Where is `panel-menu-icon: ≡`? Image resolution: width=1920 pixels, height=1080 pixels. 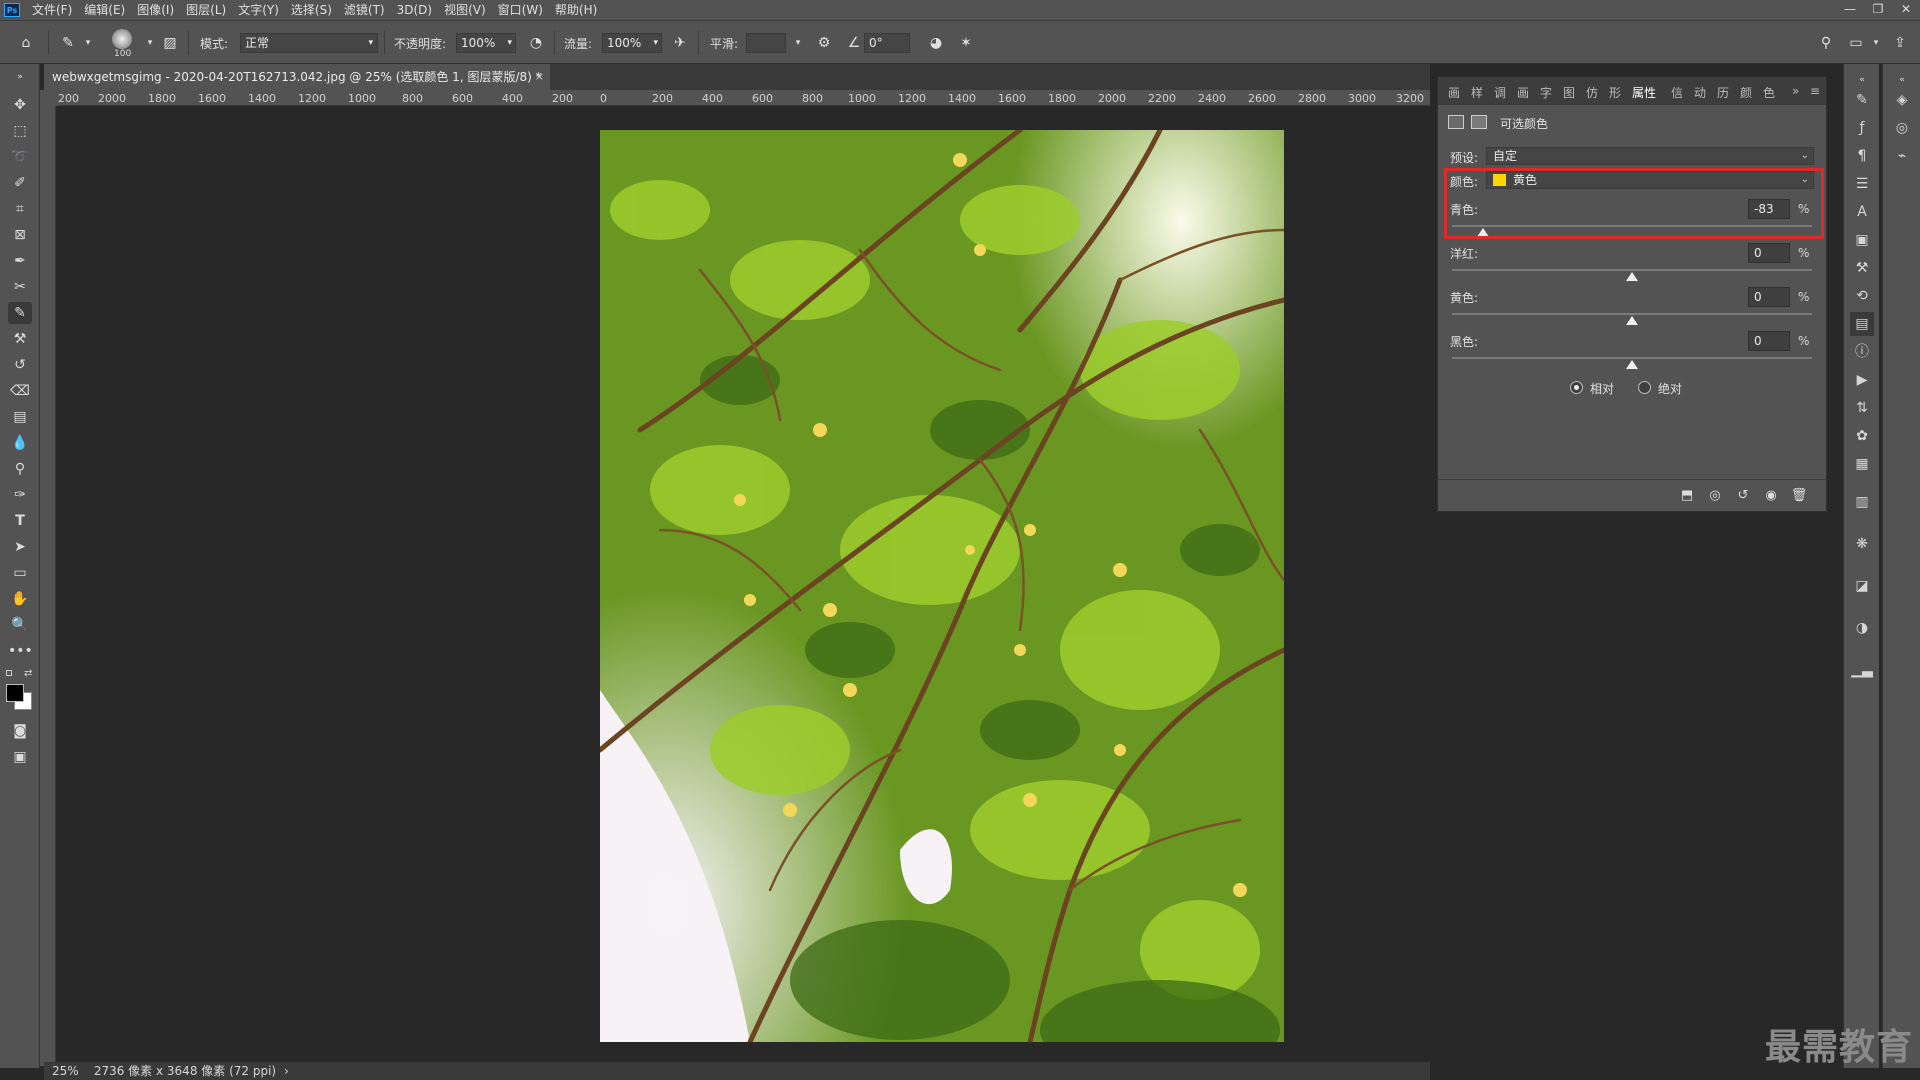
panel-menu-icon: ≡ is located at coordinates (1815, 91).